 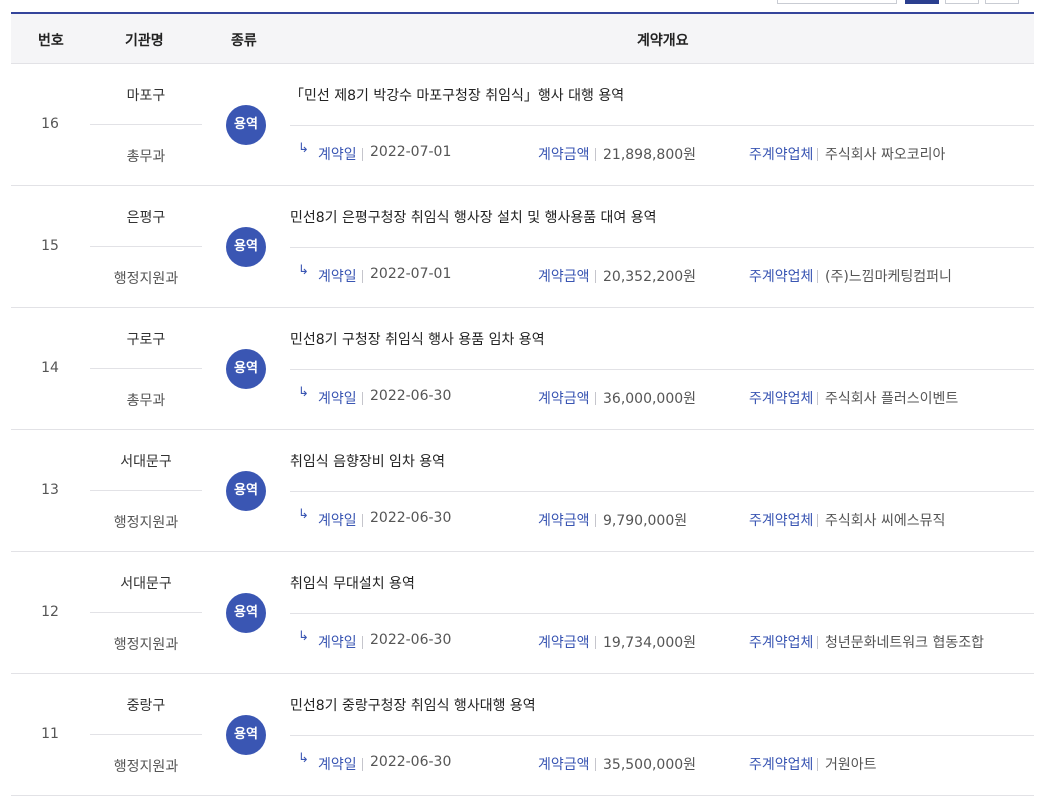 What do you see at coordinates (417, 339) in the screenshot?
I see `contract-title-link: 민선8기 구청장 취임식 행사 용품 임차 용역` at bounding box center [417, 339].